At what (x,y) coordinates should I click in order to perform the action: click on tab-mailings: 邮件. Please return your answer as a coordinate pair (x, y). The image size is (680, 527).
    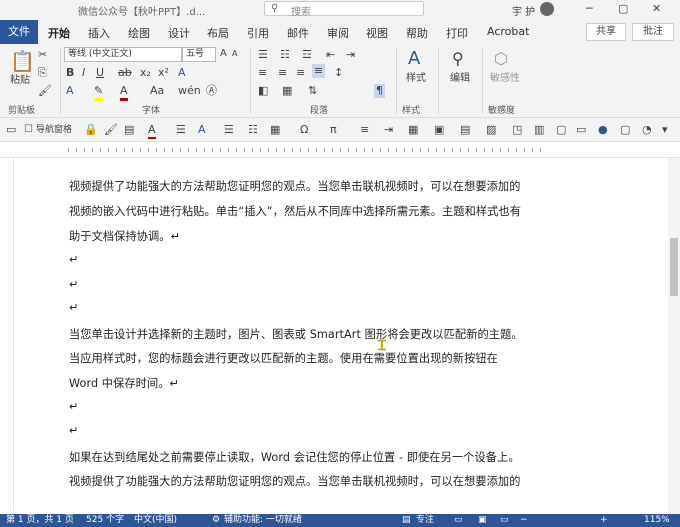
    Looking at the image, I should click on (298, 33).